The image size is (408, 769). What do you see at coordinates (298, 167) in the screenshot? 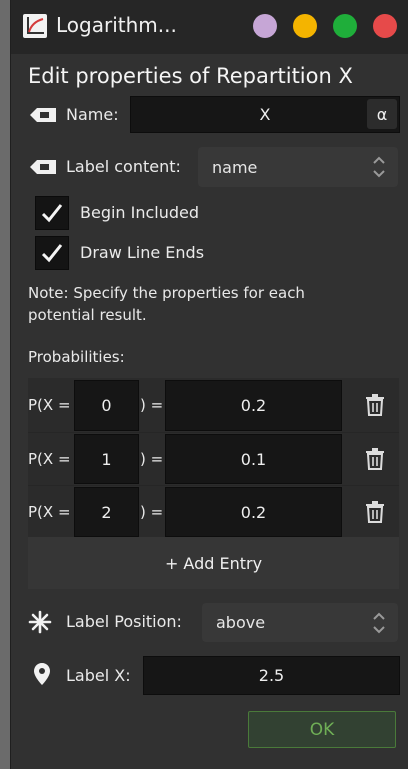
I see `label-content-select: name` at bounding box center [298, 167].